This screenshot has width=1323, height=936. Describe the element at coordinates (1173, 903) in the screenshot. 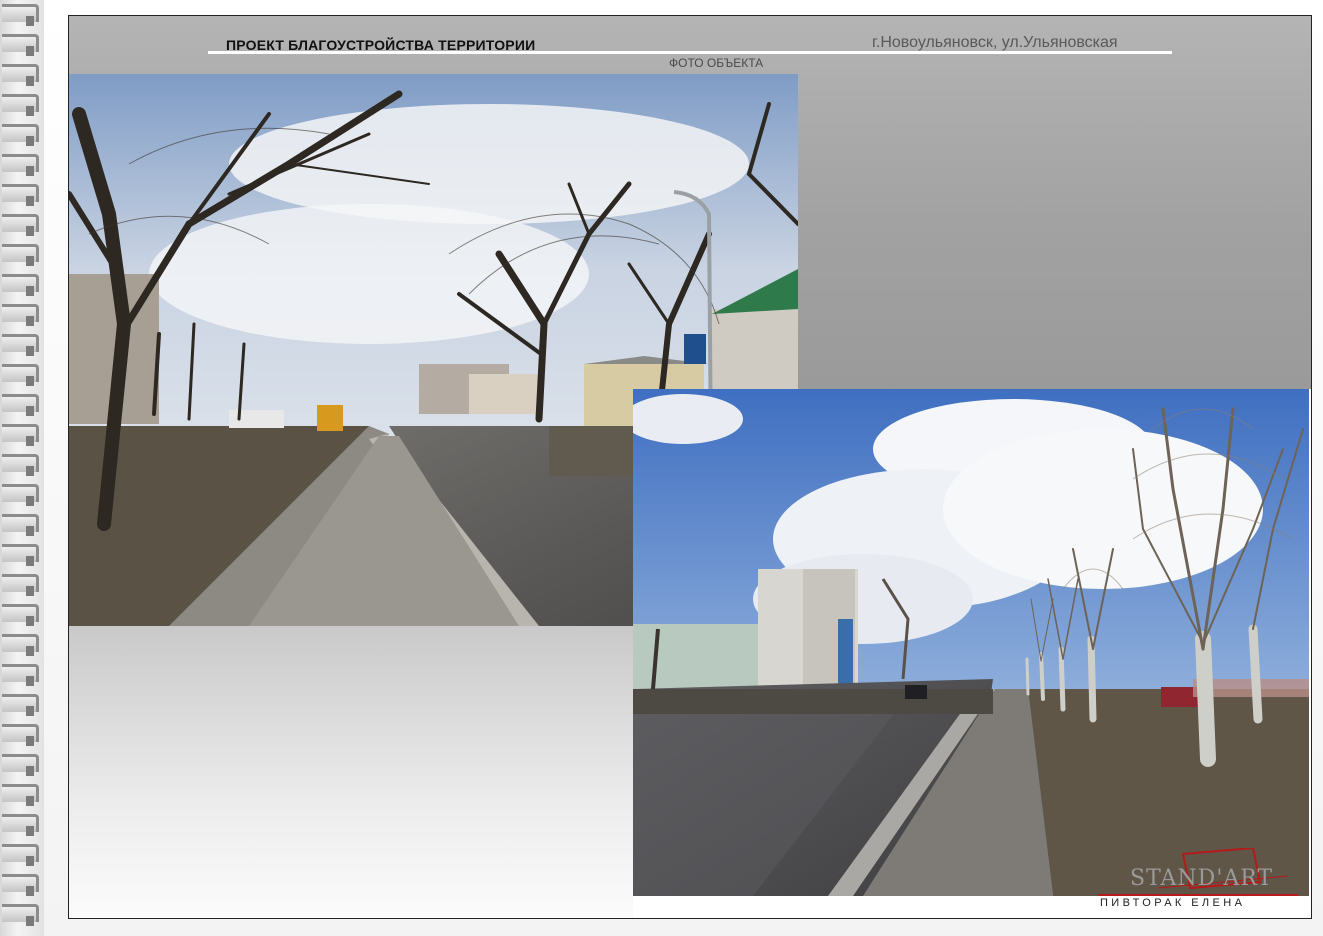

I see `author-name: ПИВТОРАК ЕЛЕНА` at that location.